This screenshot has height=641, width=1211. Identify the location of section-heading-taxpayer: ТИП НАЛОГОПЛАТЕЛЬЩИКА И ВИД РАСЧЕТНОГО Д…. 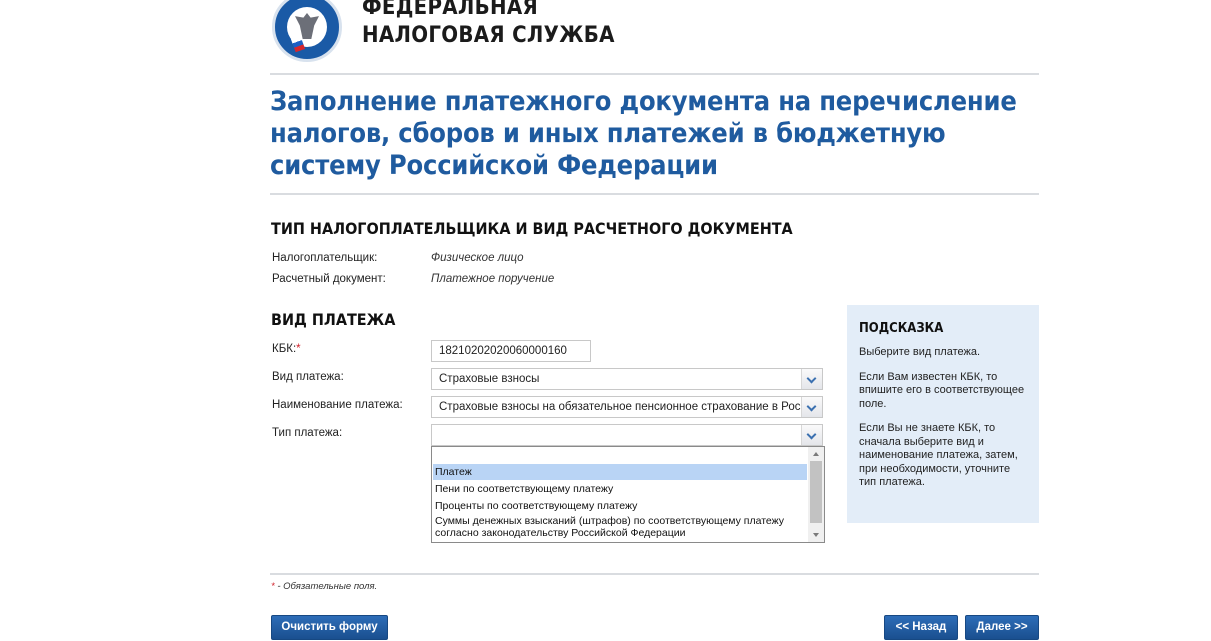
(532, 228).